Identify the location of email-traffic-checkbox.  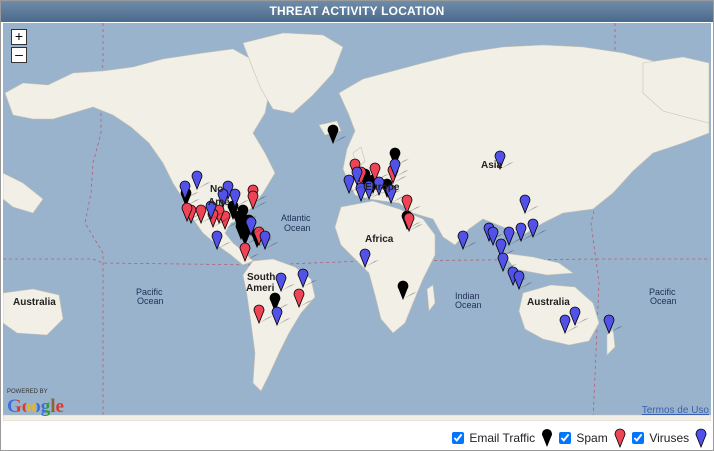
(458, 438).